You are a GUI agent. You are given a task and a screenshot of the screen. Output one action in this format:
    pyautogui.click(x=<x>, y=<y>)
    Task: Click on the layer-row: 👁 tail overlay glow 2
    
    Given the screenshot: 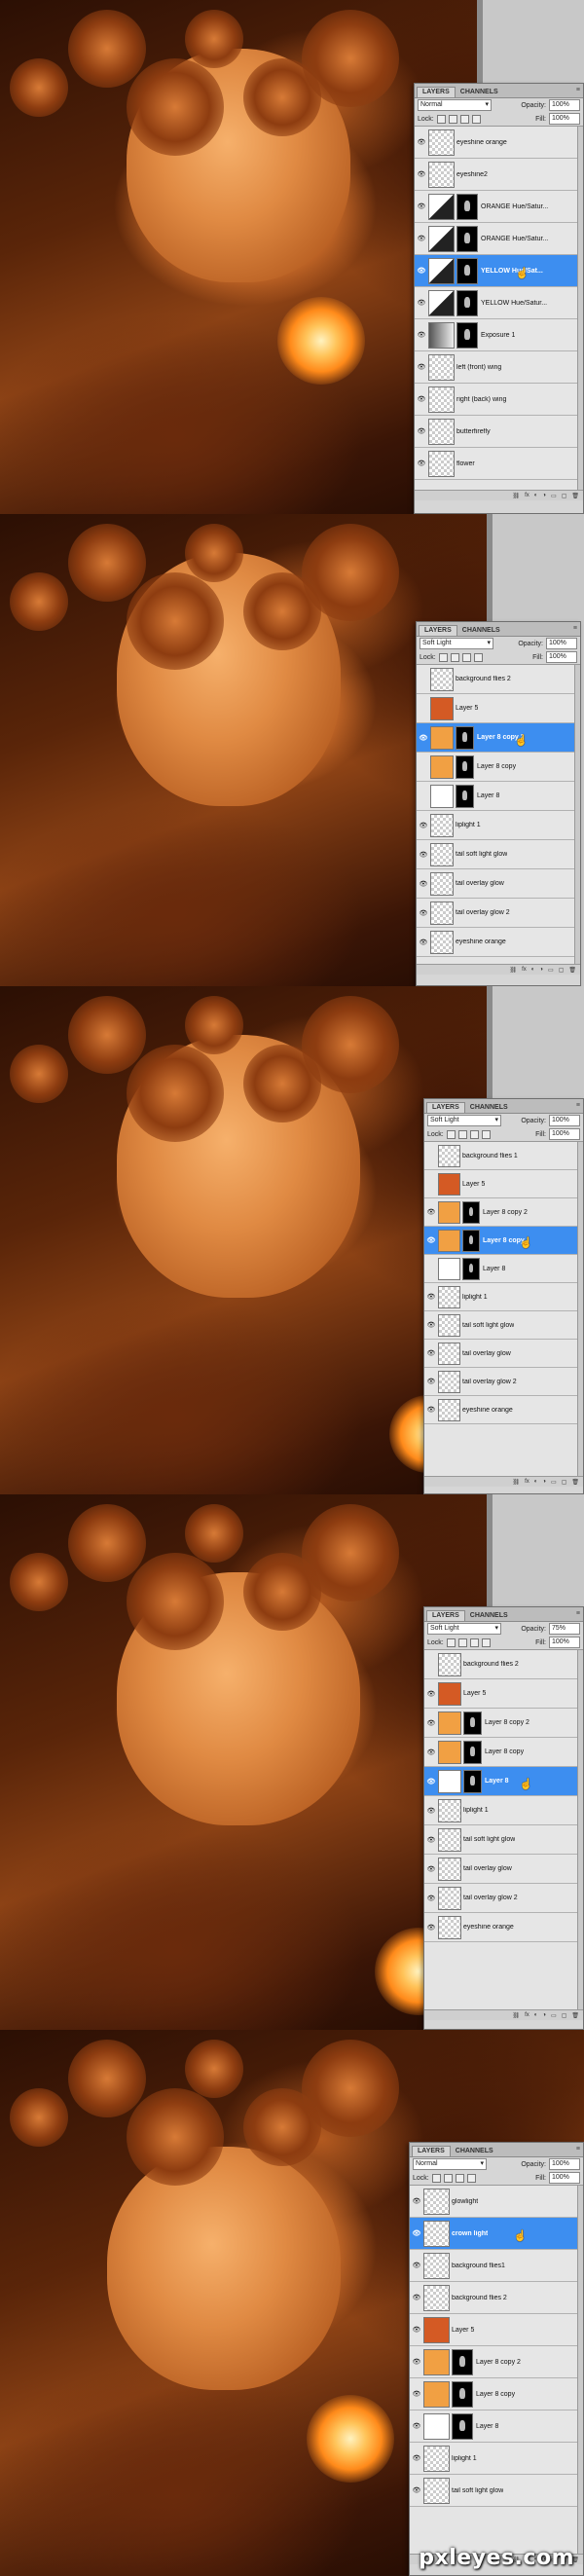 What is the action you would take?
    pyautogui.click(x=504, y=1382)
    